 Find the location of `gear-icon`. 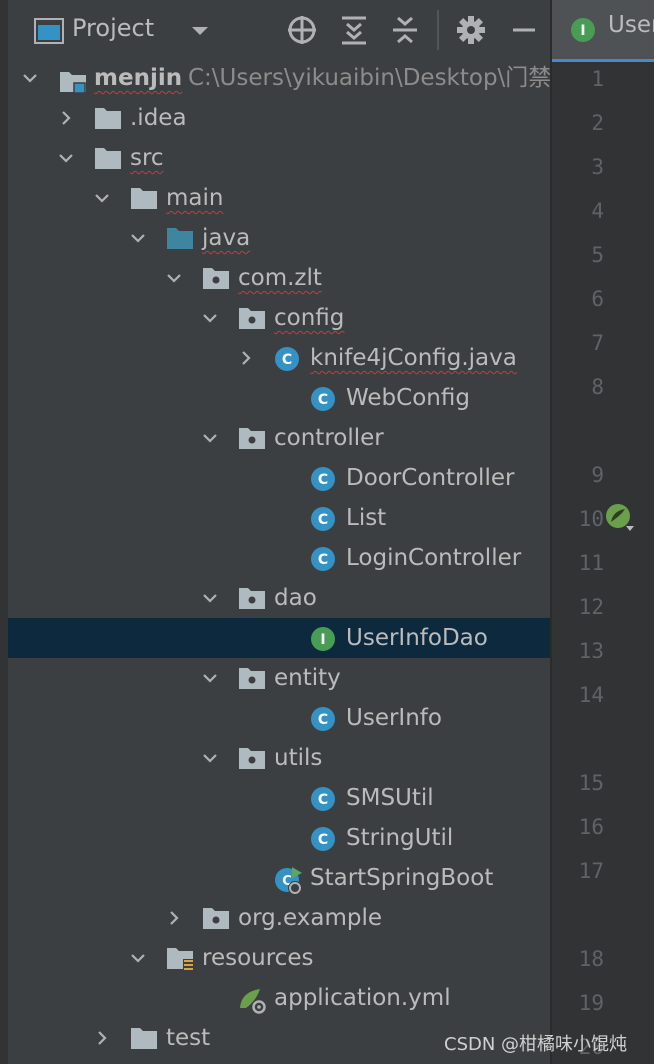

gear-icon is located at coordinates (471, 30).